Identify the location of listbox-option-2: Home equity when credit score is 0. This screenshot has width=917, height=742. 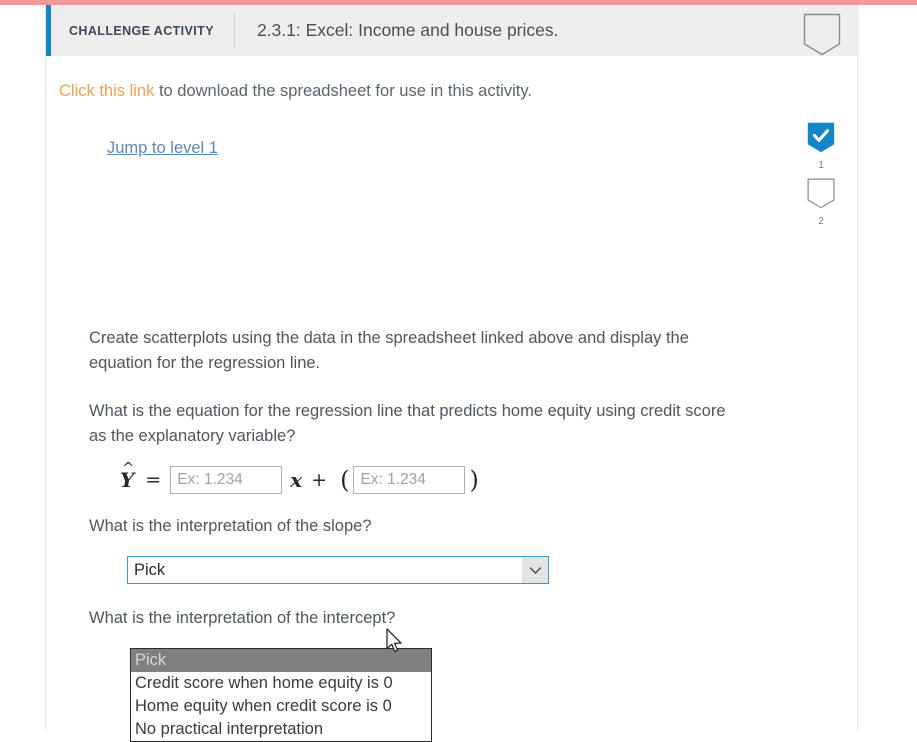
(281, 706).